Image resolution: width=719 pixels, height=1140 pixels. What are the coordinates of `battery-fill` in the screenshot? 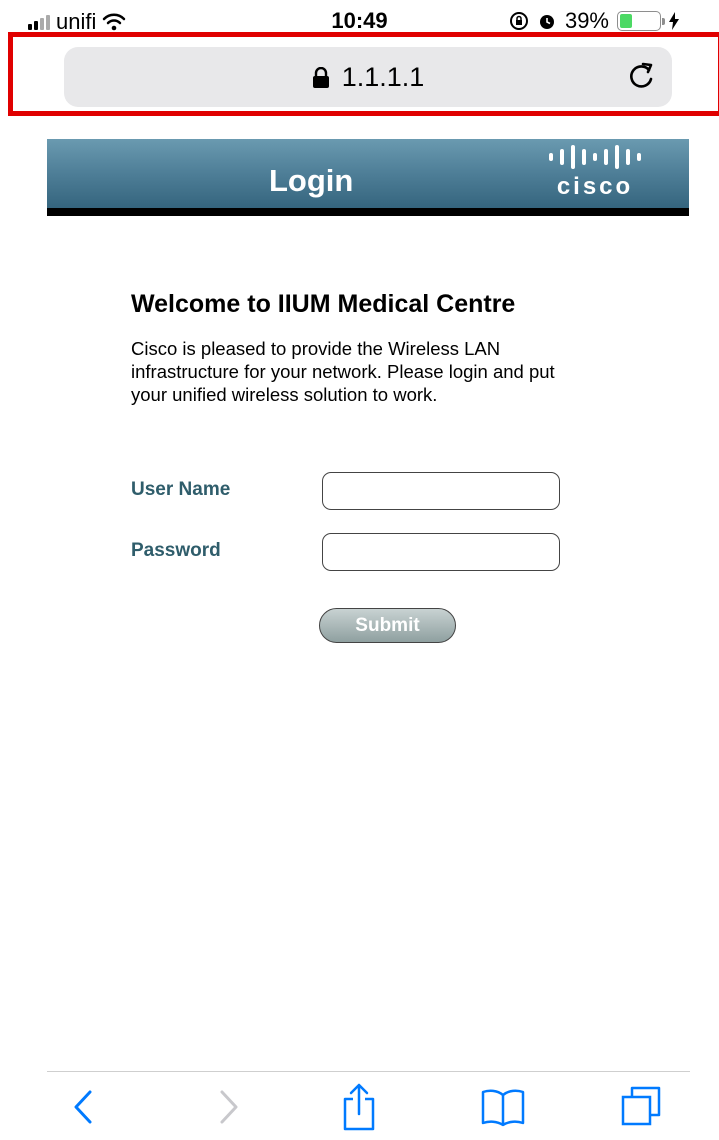 It's located at (626, 21).